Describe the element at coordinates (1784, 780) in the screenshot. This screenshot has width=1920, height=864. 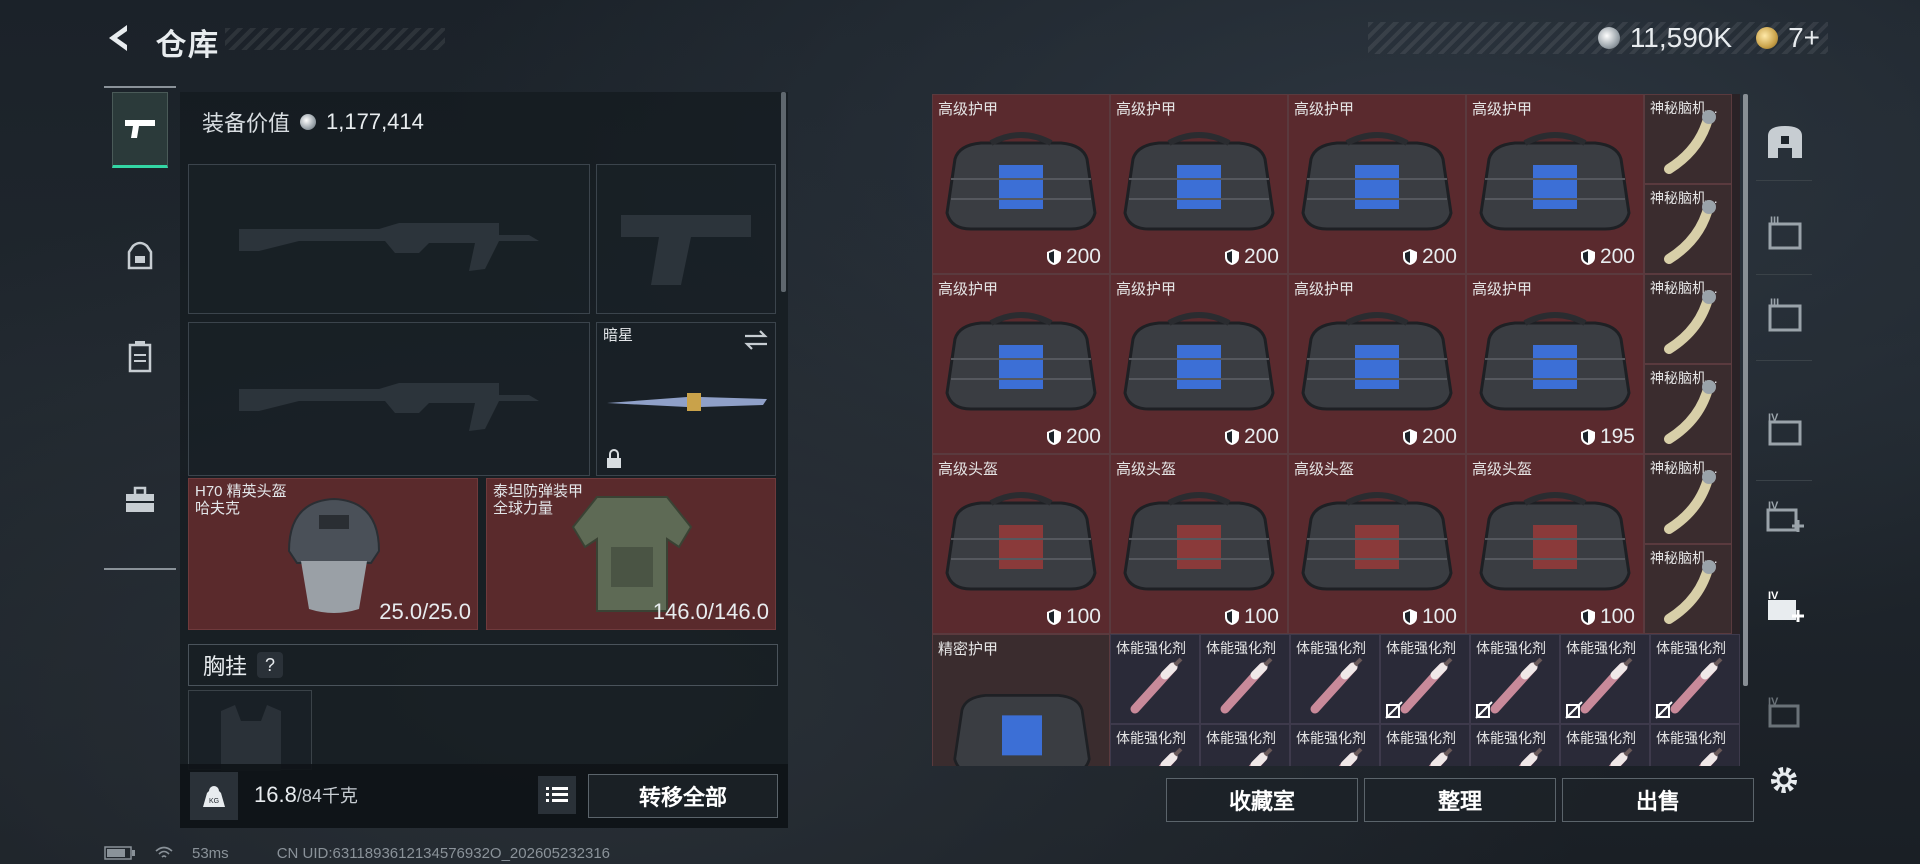
I see `settings-button` at that location.